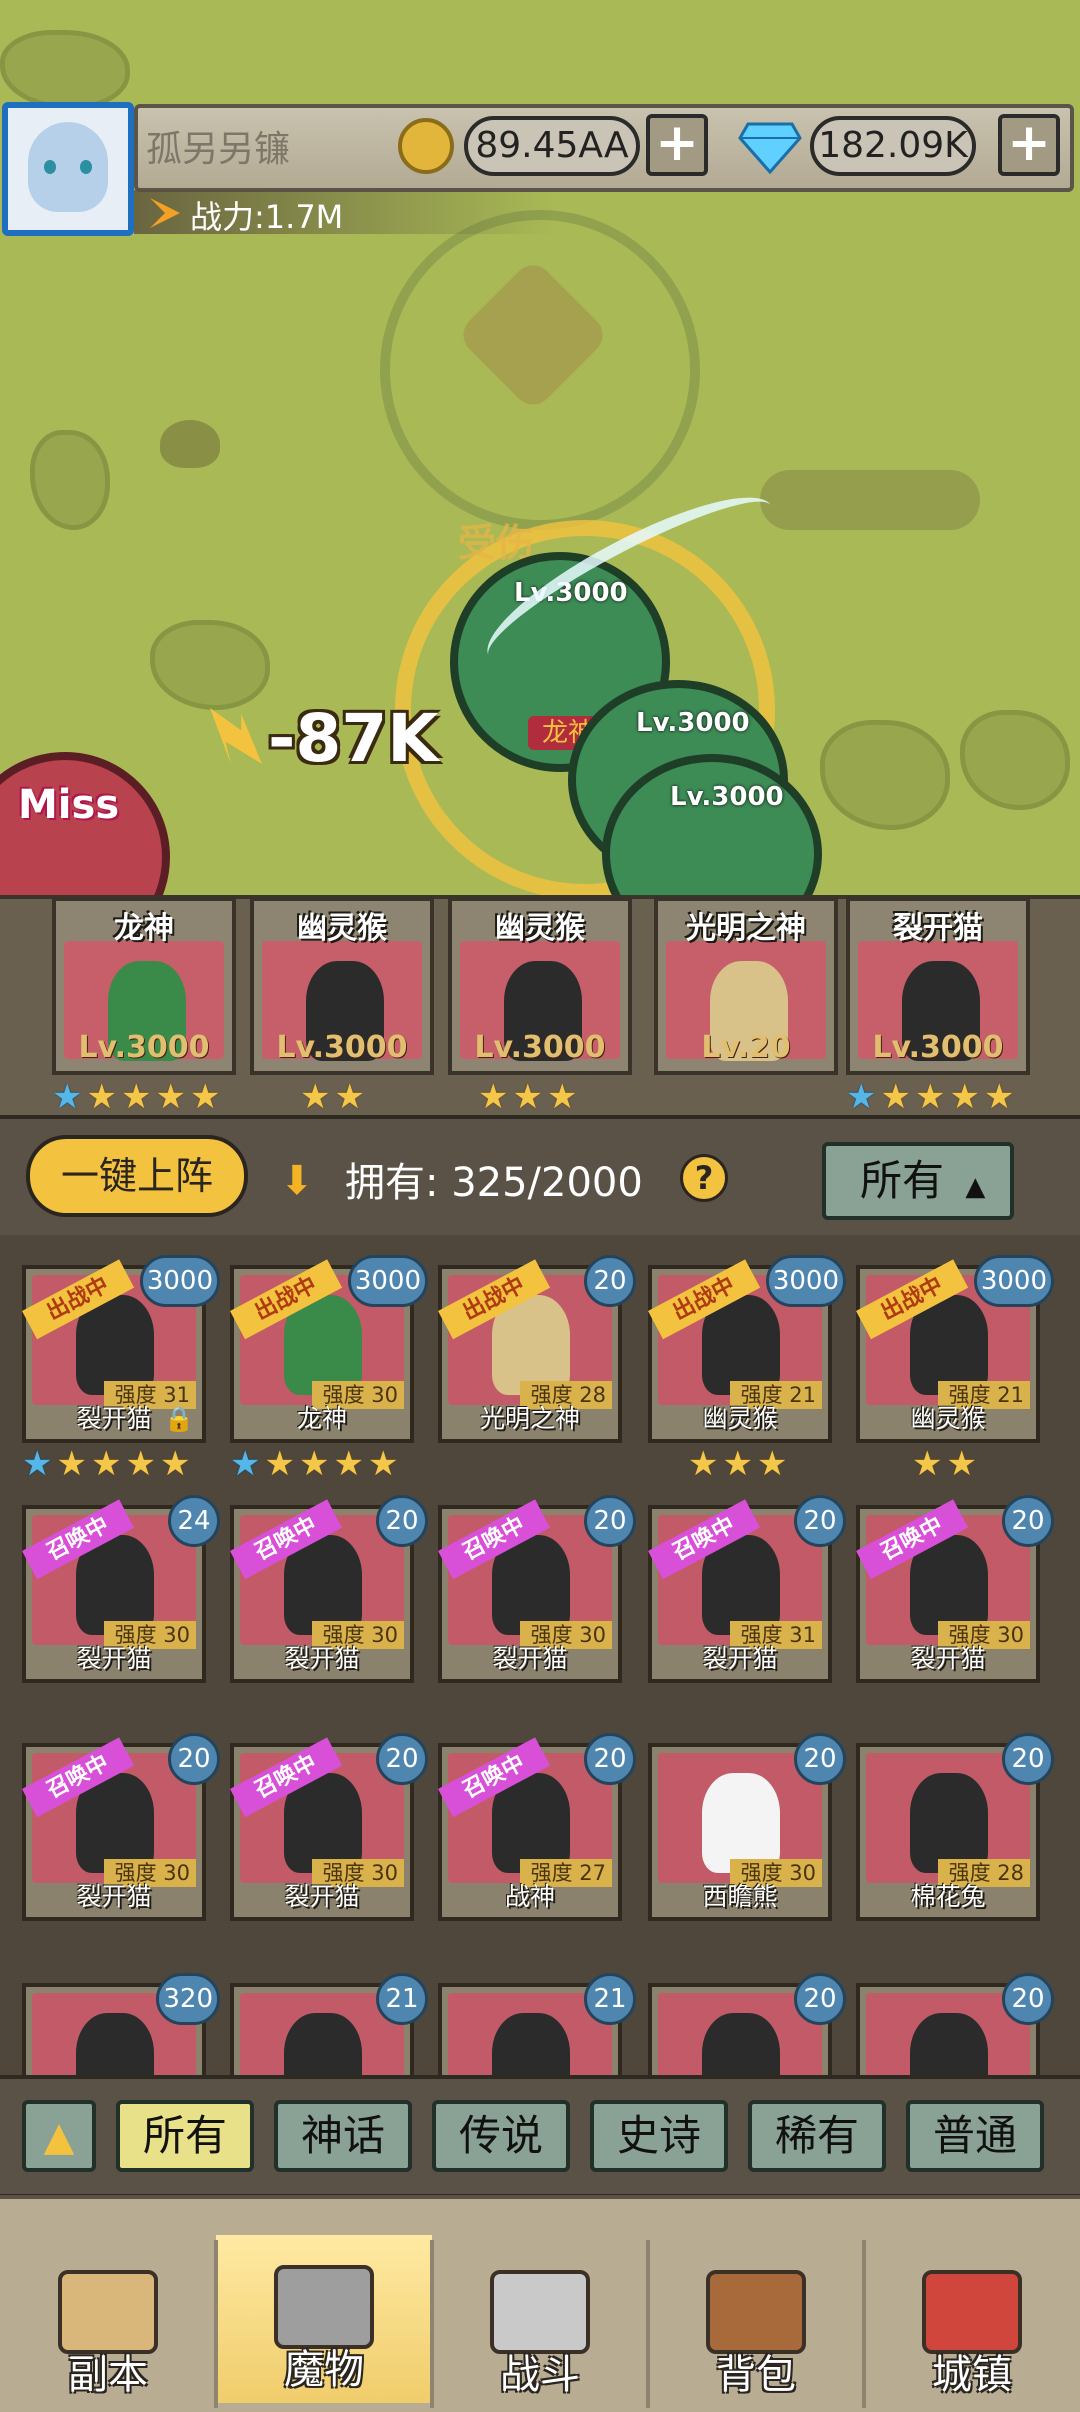 The width and height of the screenshot is (1080, 2412). What do you see at coordinates (527, 1097) in the screenshot?
I see `star-rating: ★ ★ ★` at bounding box center [527, 1097].